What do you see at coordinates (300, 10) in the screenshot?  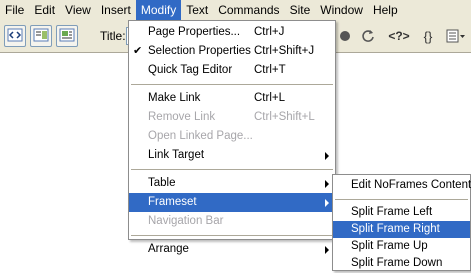 I see `menu-site: Site` at bounding box center [300, 10].